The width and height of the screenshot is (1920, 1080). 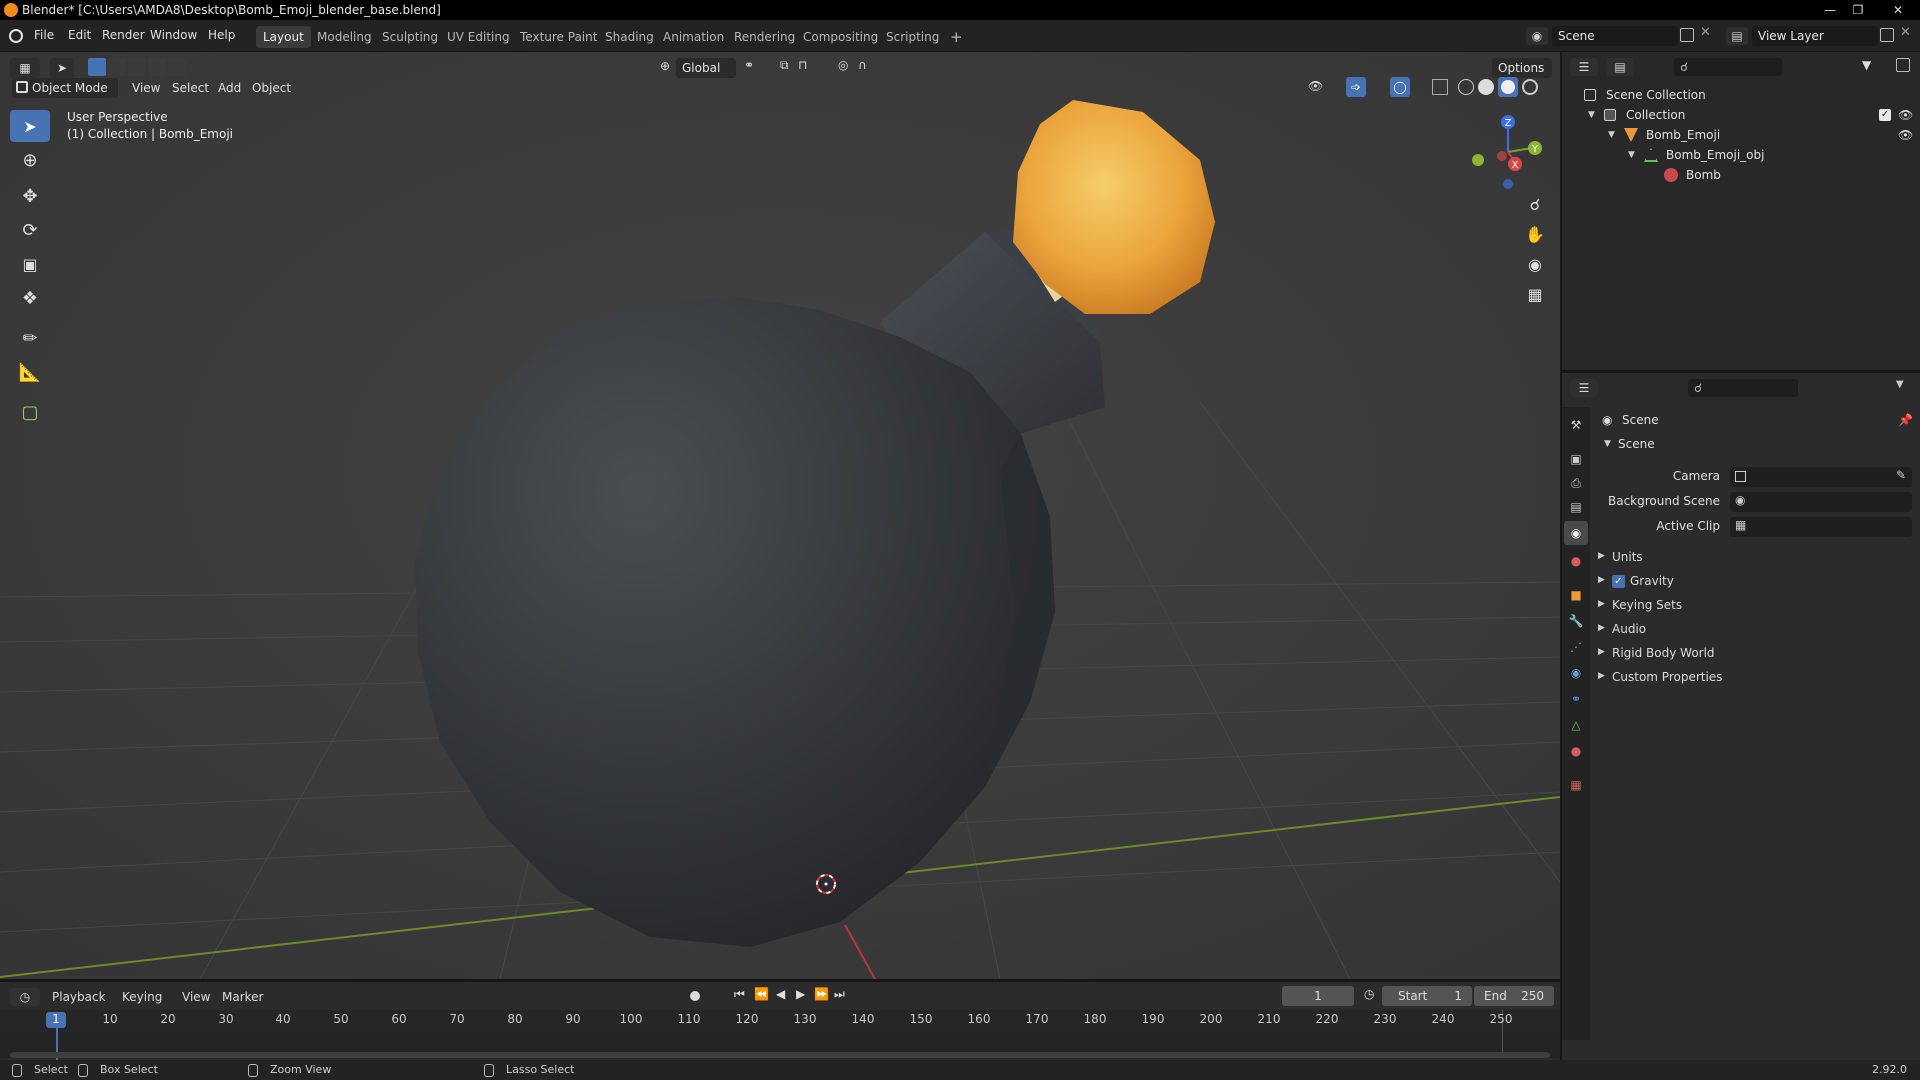 I want to click on select-mode-icon: ➤, so click(x=62, y=68).